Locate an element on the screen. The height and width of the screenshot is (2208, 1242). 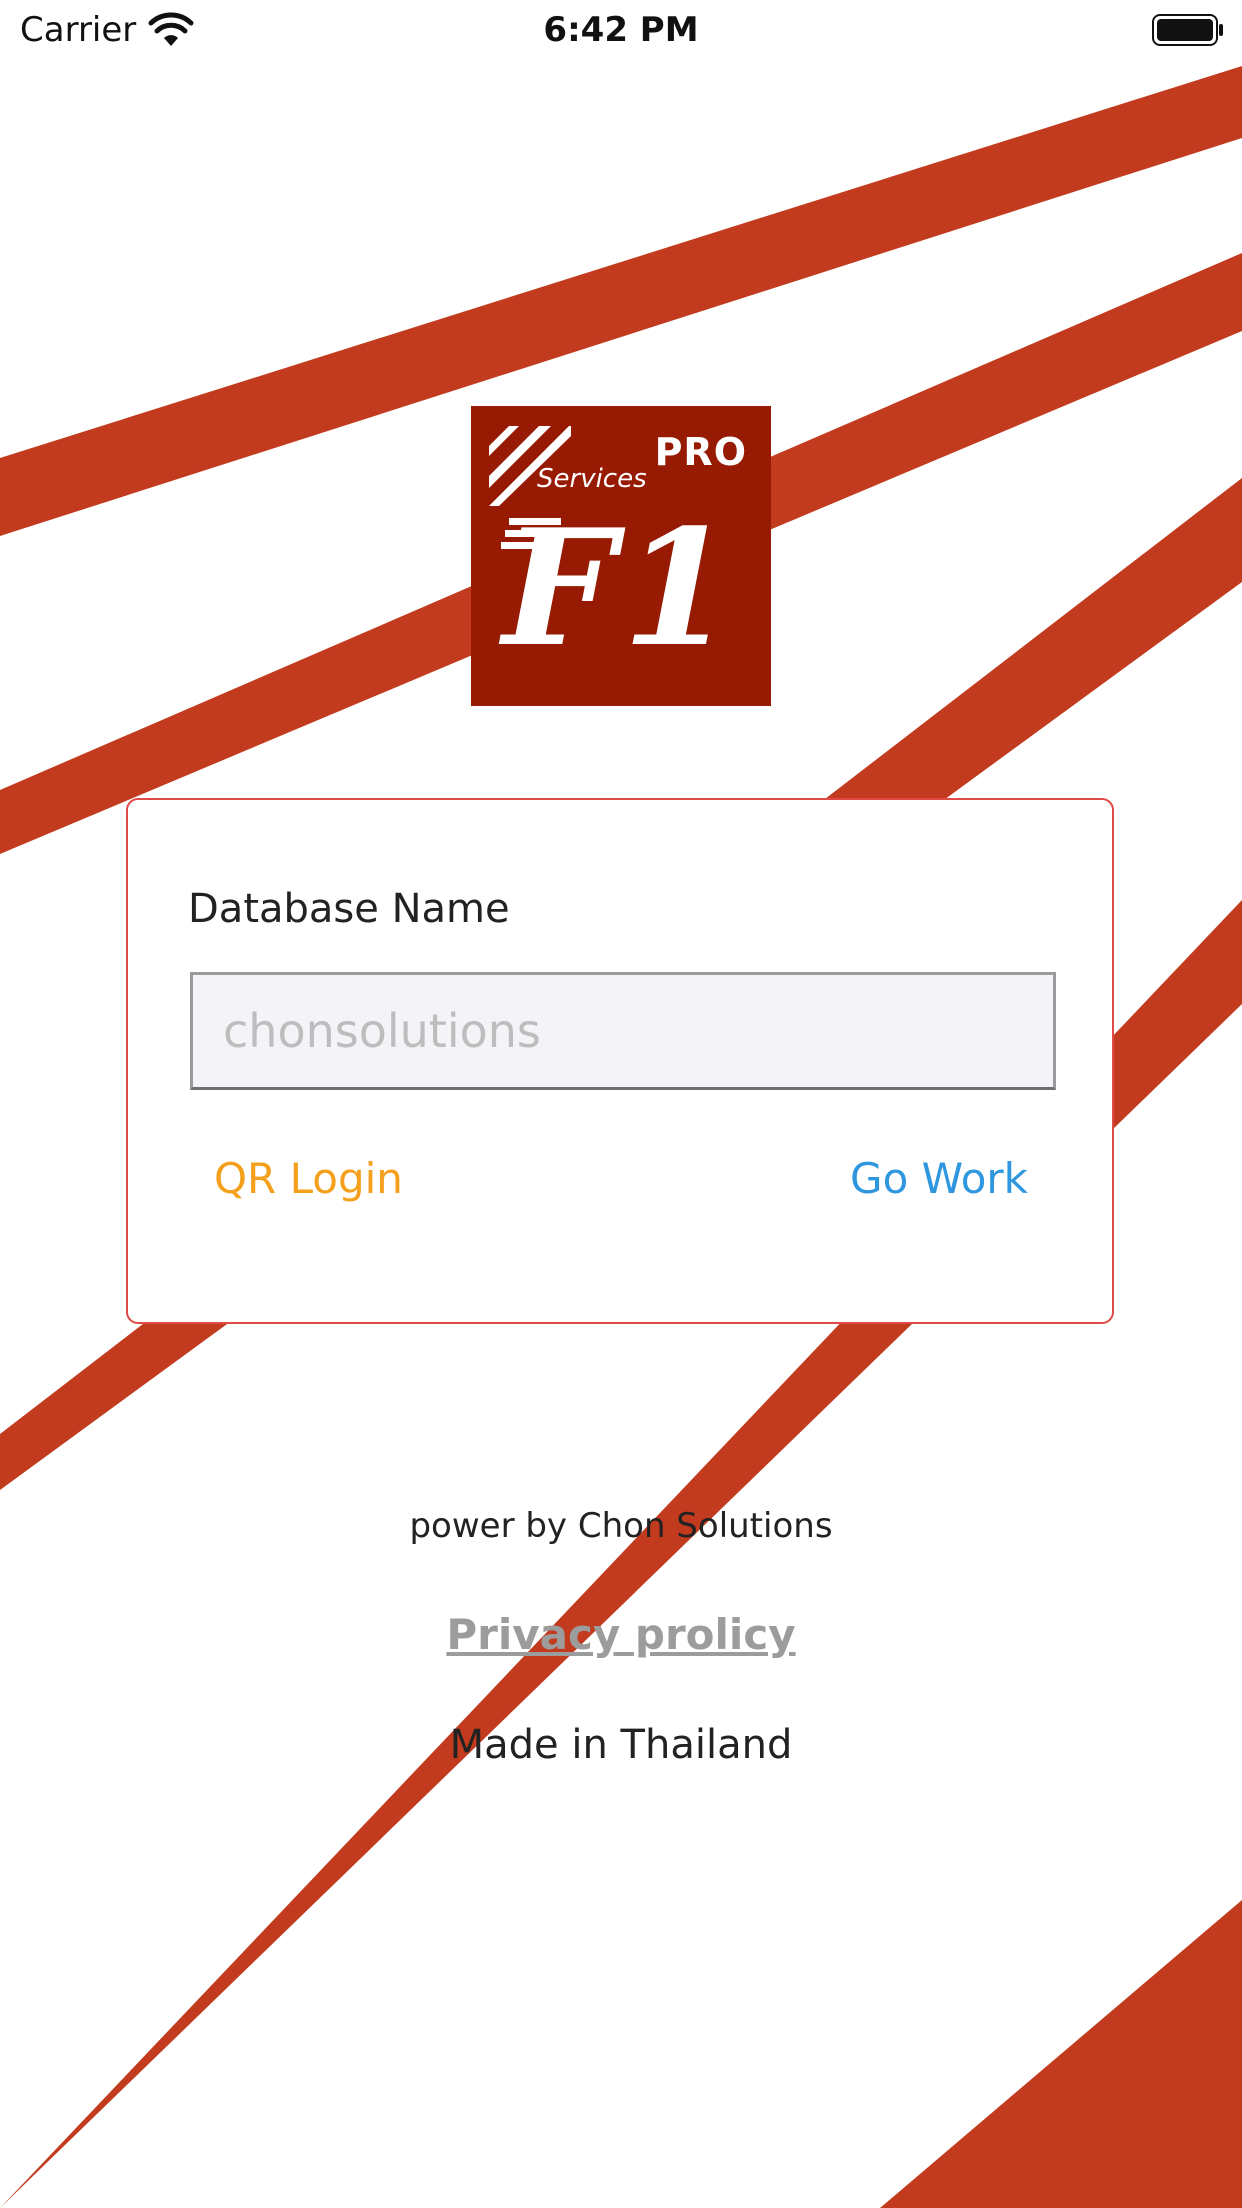
power-by-text: power by Chon Solutions is located at coordinates (621, 1526).